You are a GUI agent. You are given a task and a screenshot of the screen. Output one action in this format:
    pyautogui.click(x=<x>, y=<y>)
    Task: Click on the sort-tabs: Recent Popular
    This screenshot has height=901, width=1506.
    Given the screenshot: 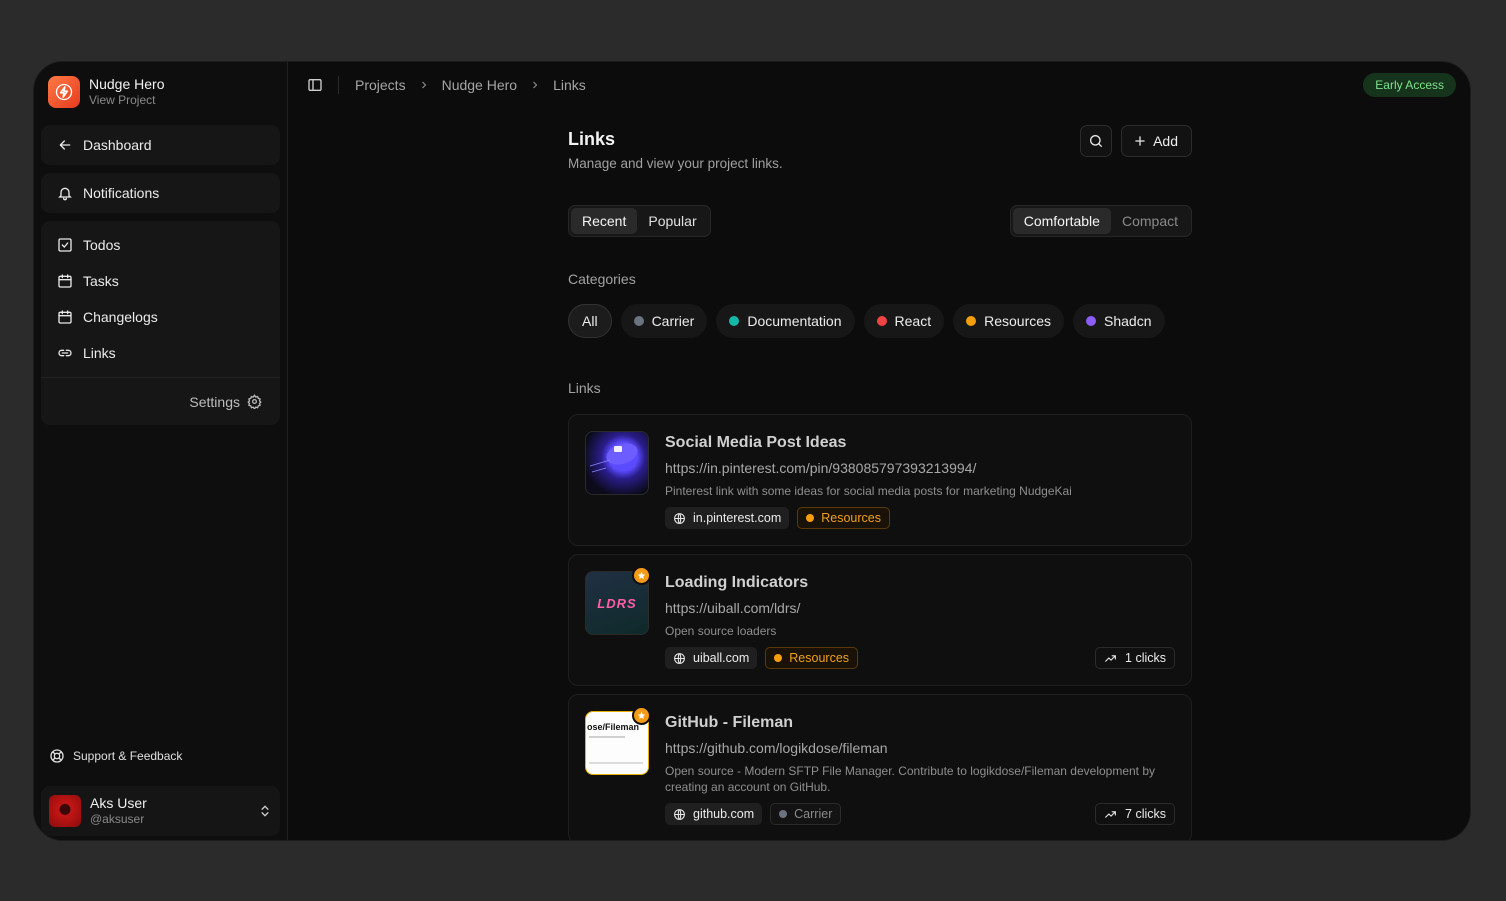 What is the action you would take?
    pyautogui.click(x=639, y=221)
    